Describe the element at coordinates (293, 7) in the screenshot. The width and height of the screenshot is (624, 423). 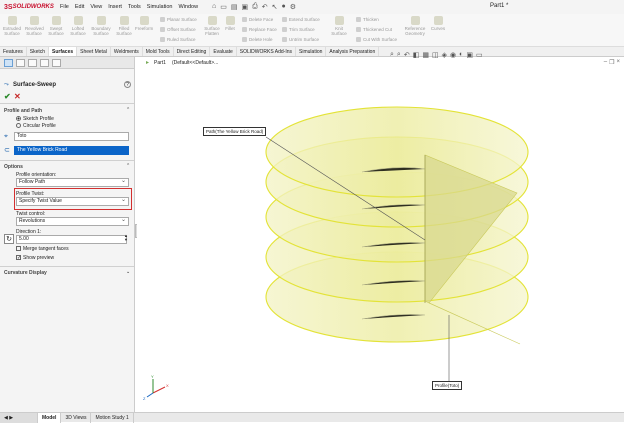
I see `options-gear-icon: ⚙` at that location.